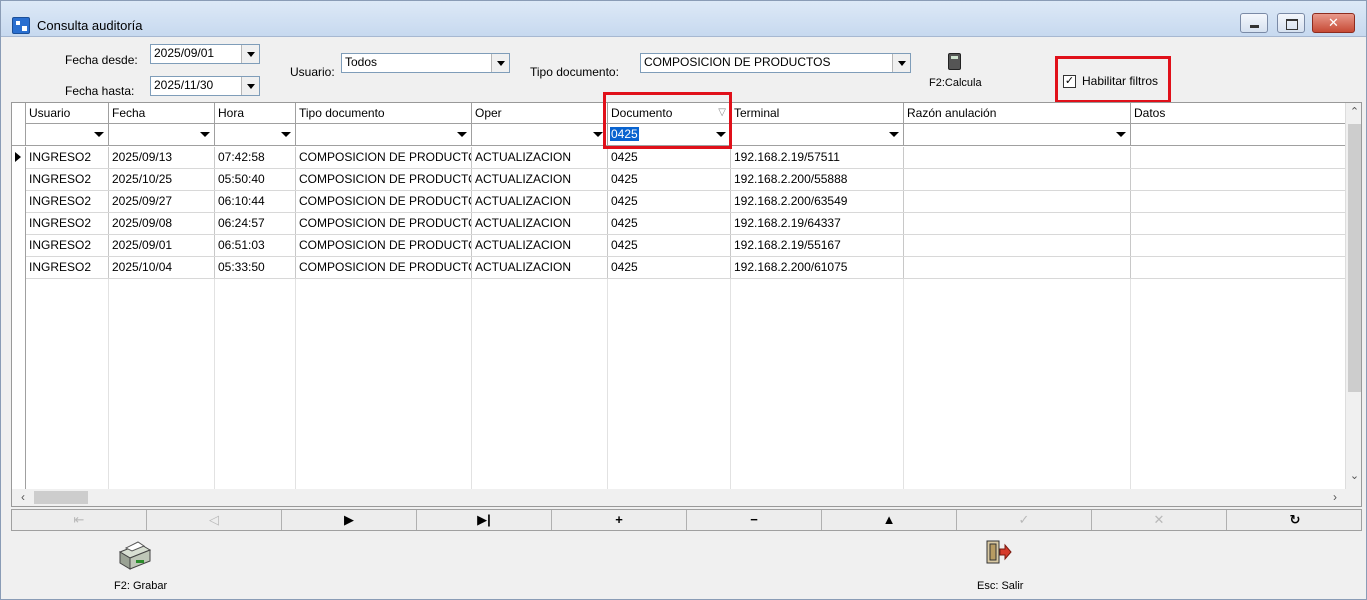 The height and width of the screenshot is (600, 1367). What do you see at coordinates (255, 245) in the screenshot?
I see `cell-hora: 06:51:03` at bounding box center [255, 245].